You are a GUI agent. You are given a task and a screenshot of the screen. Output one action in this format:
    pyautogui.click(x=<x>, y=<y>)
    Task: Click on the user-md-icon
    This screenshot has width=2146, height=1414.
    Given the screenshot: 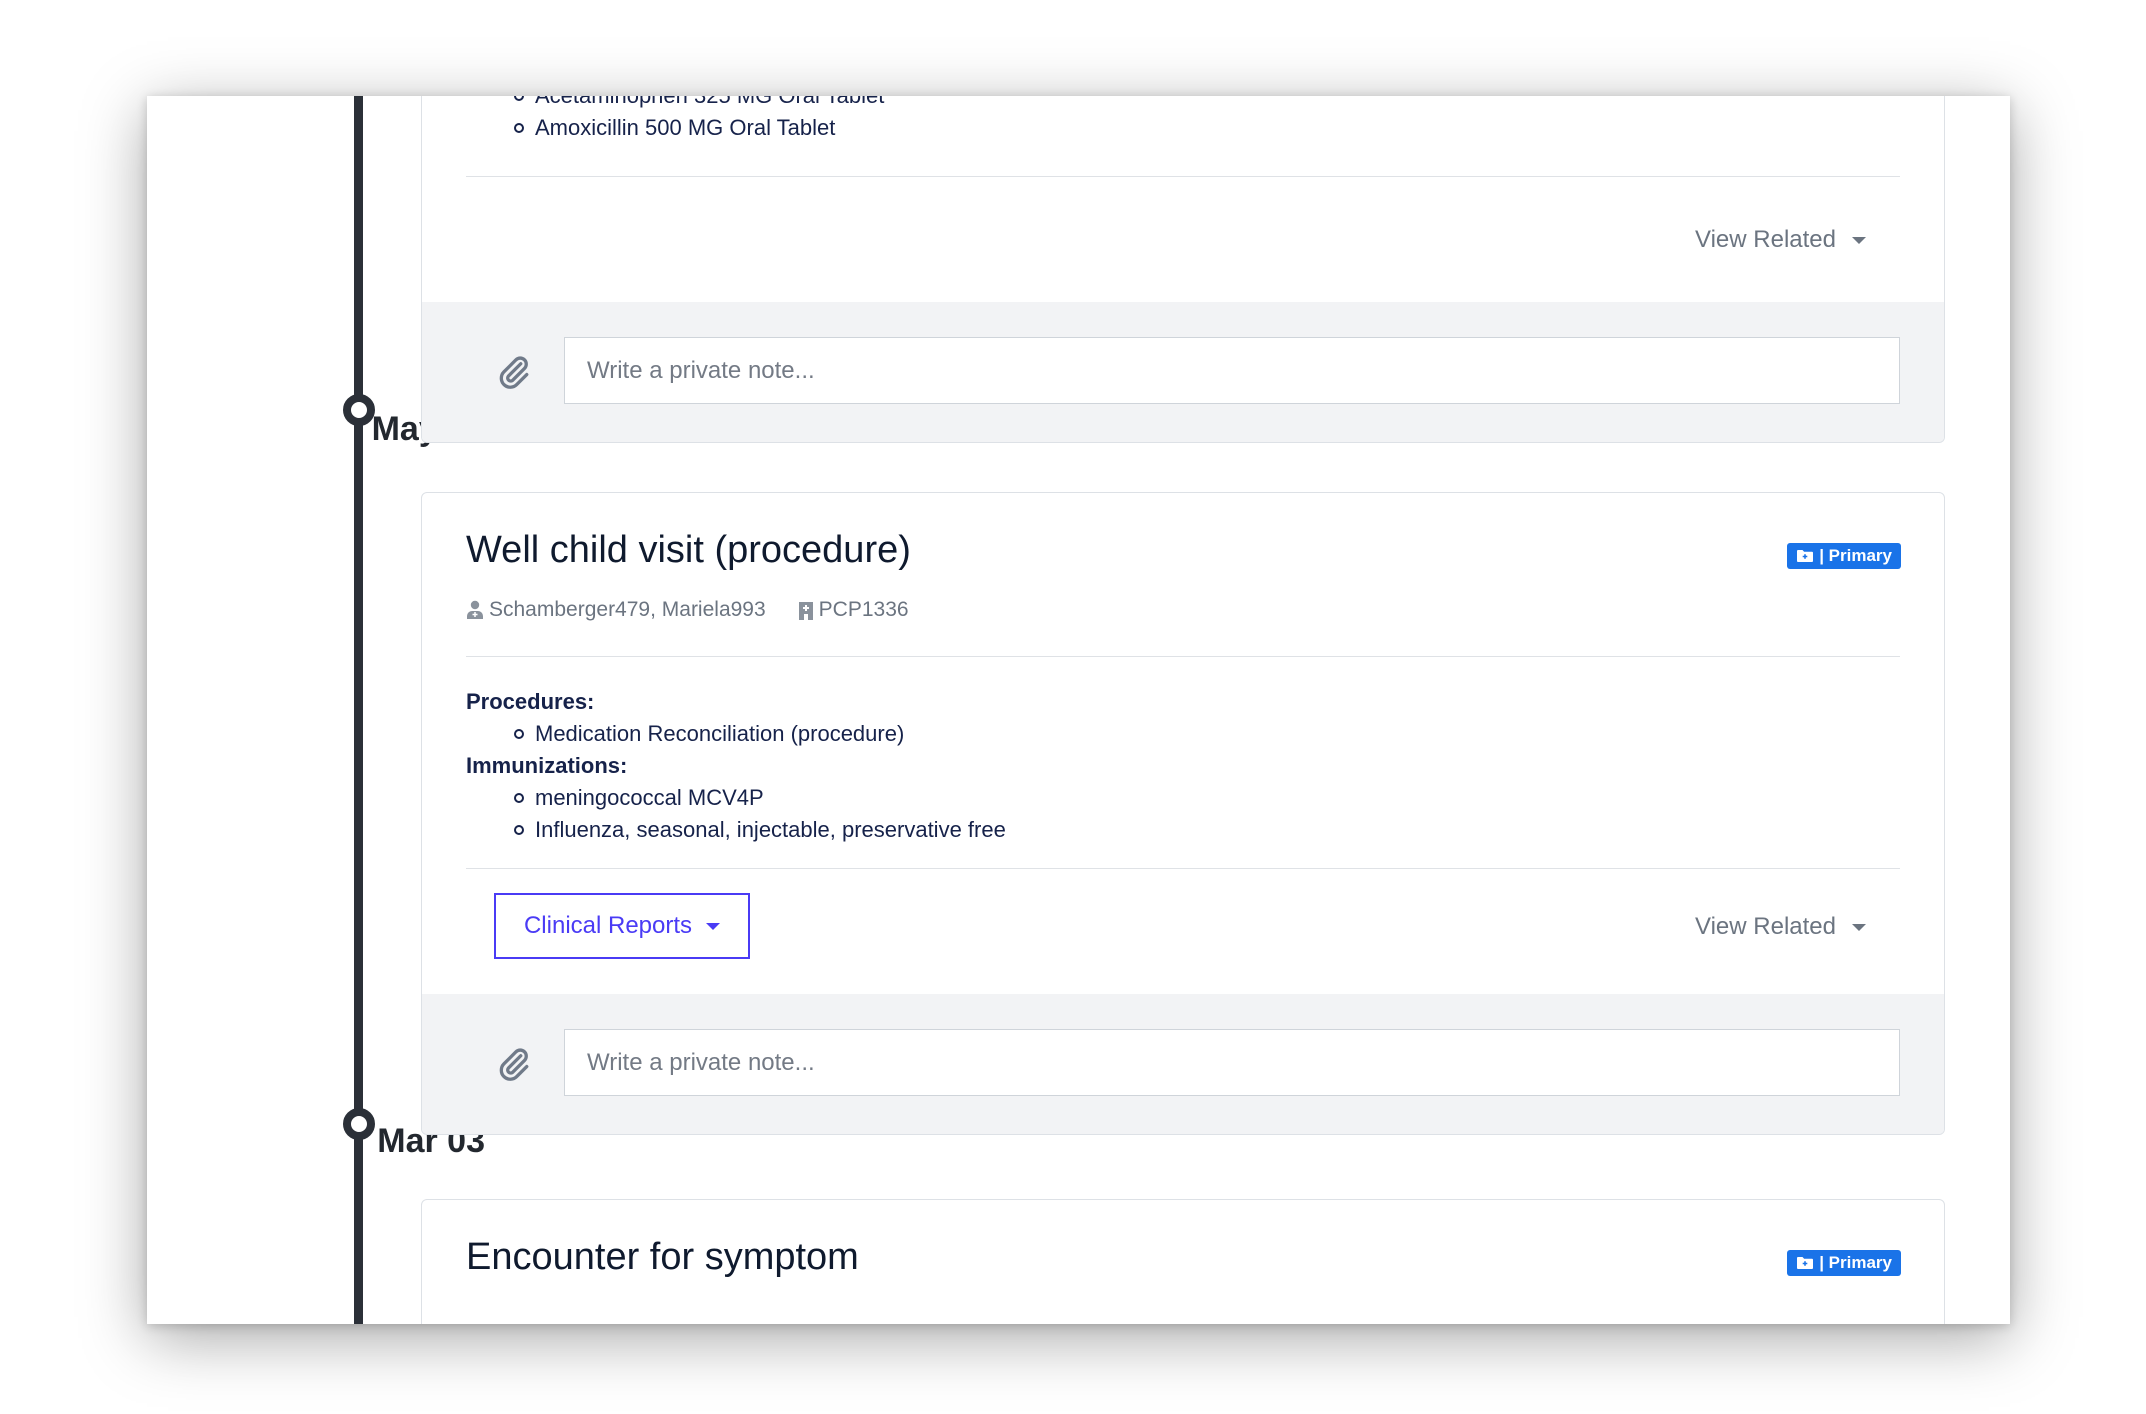 What is the action you would take?
    pyautogui.click(x=475, y=609)
    